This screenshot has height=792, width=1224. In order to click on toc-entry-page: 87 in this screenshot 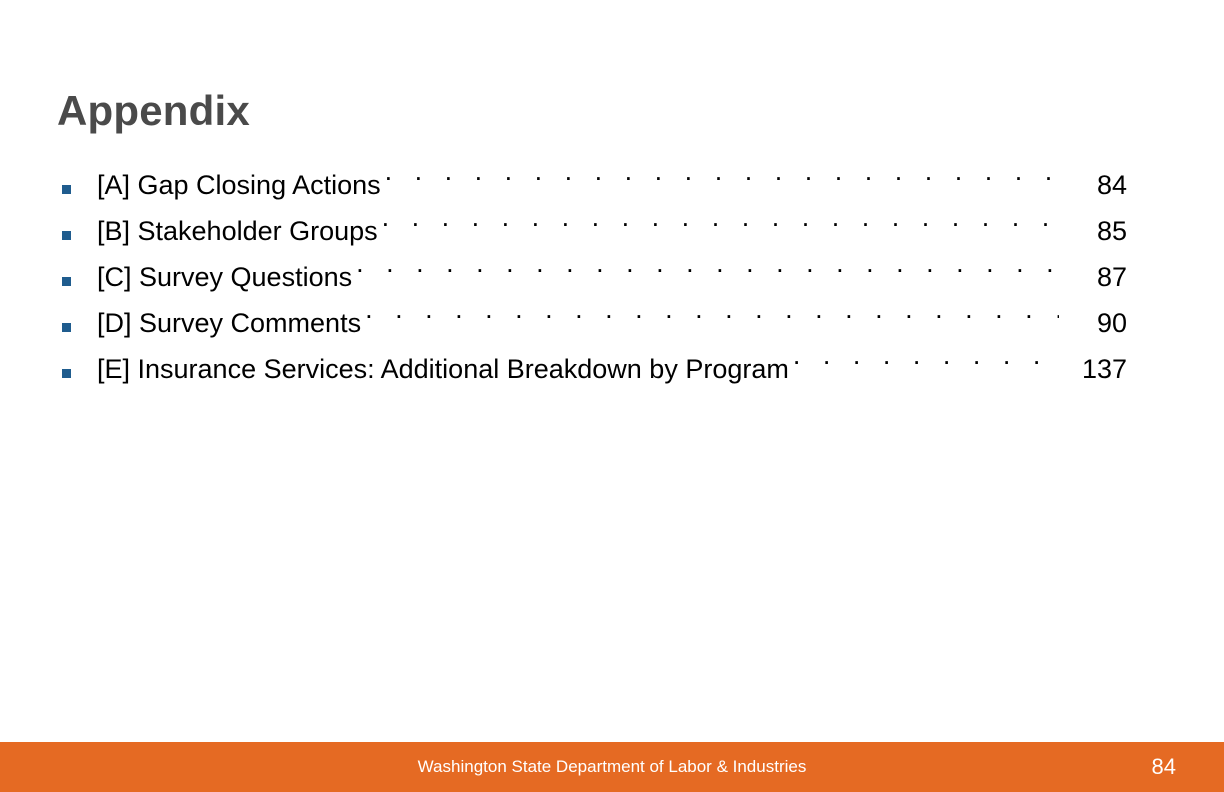, I will do `click(1111, 277)`.